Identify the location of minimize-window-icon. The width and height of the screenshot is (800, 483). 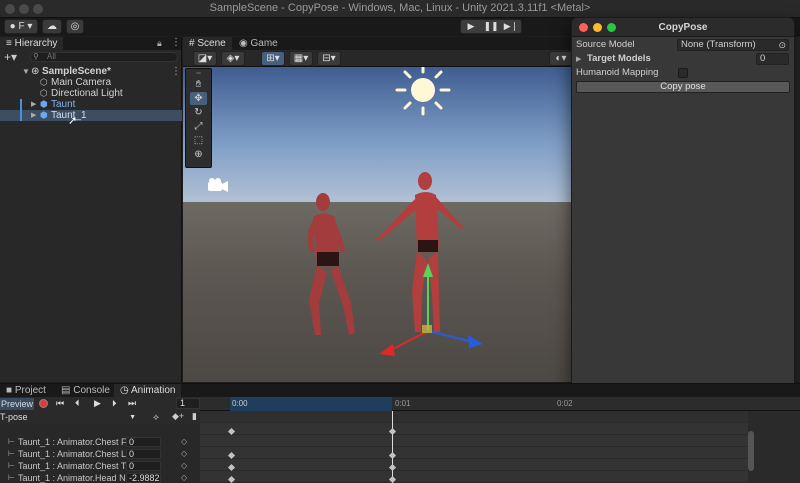
(597, 27).